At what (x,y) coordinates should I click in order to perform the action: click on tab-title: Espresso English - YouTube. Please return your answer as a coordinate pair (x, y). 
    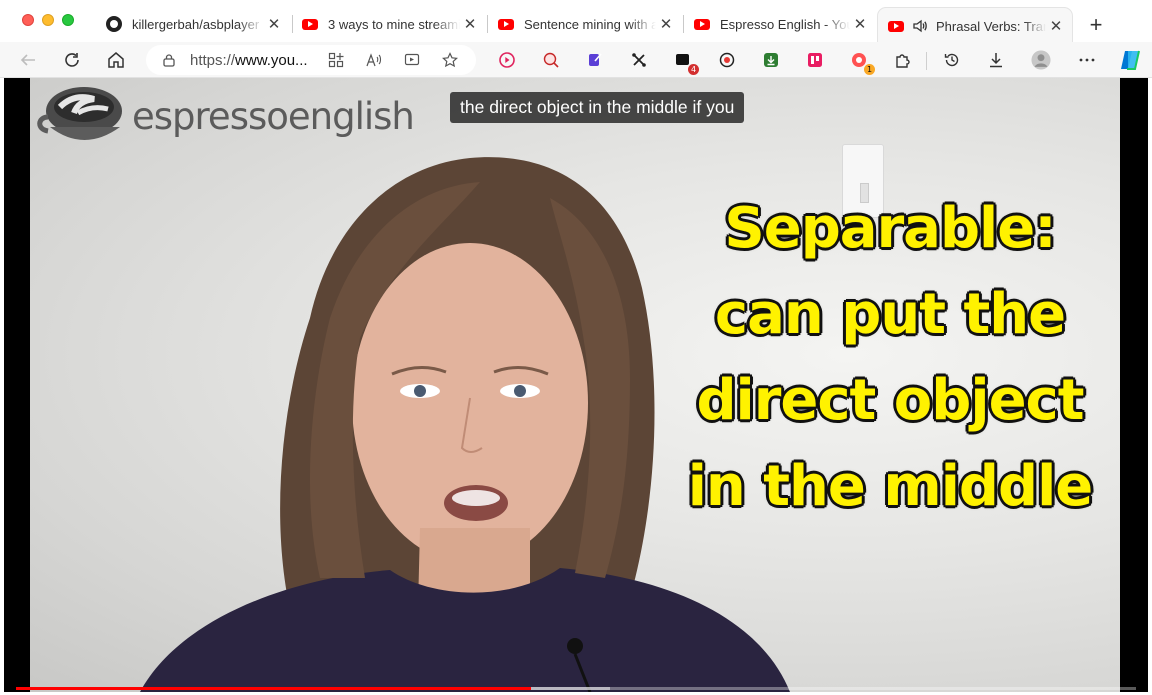
    Looking at the image, I should click on (785, 24).